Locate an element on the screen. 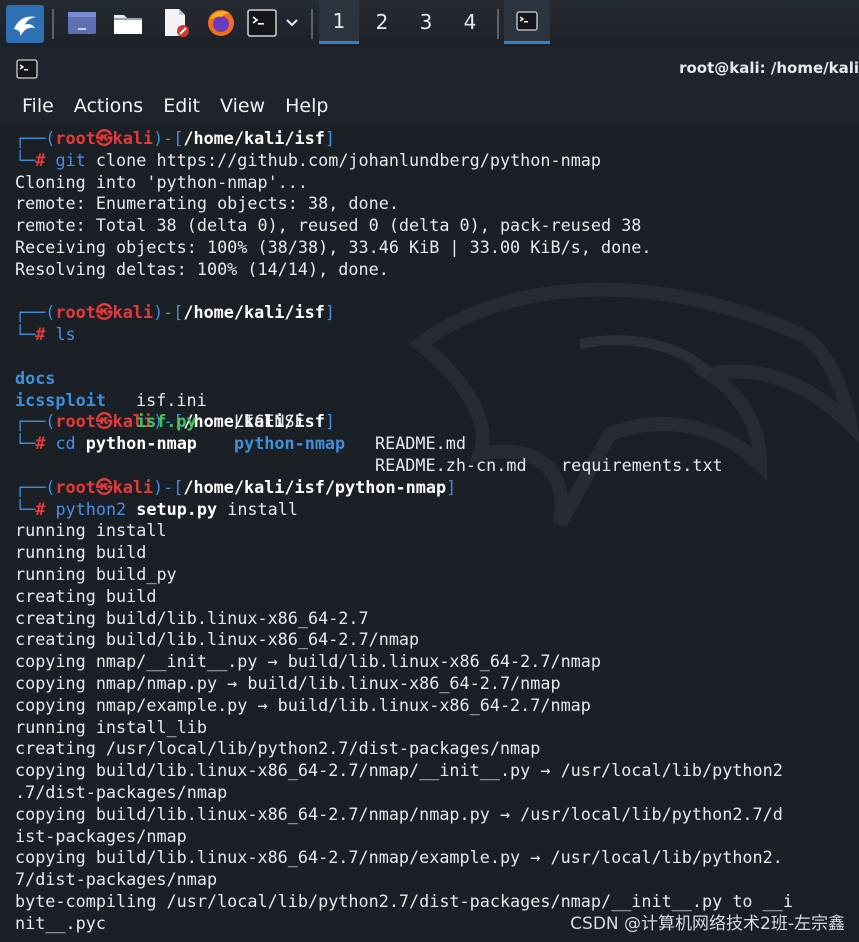  terminal-launcher-button is located at coordinates (262, 23).